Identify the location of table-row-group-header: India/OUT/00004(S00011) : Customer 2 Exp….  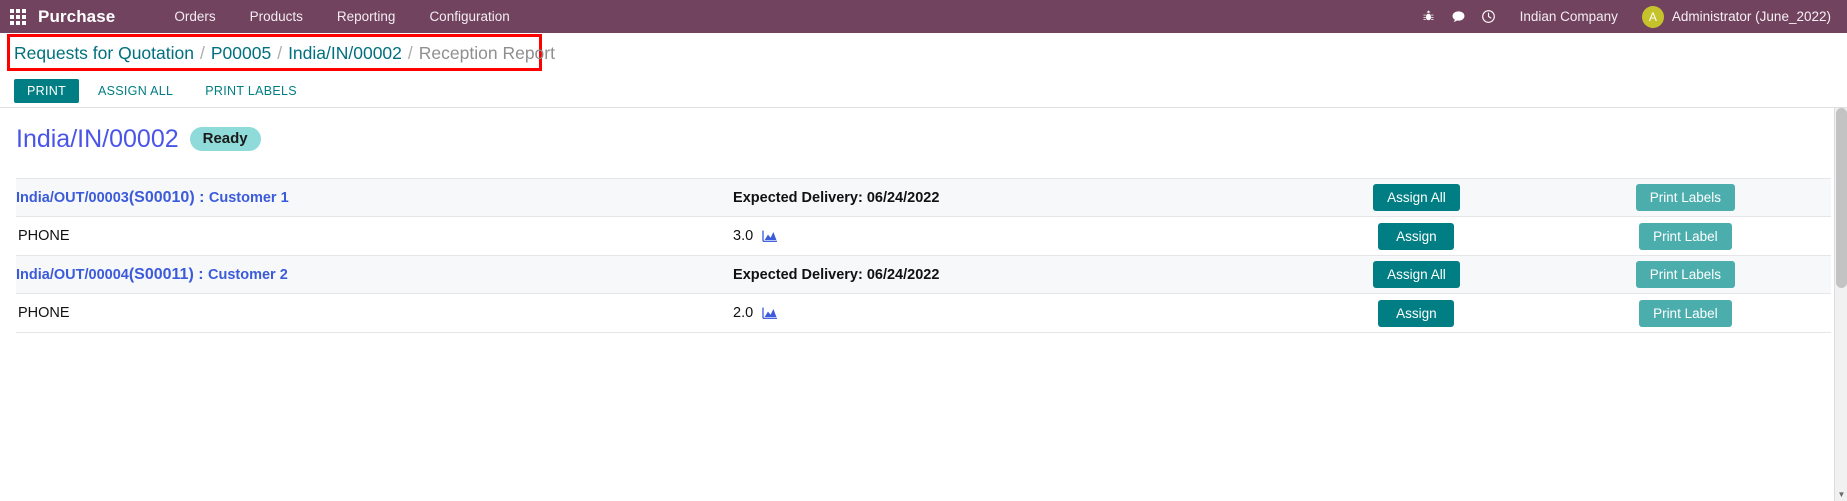
(923, 275).